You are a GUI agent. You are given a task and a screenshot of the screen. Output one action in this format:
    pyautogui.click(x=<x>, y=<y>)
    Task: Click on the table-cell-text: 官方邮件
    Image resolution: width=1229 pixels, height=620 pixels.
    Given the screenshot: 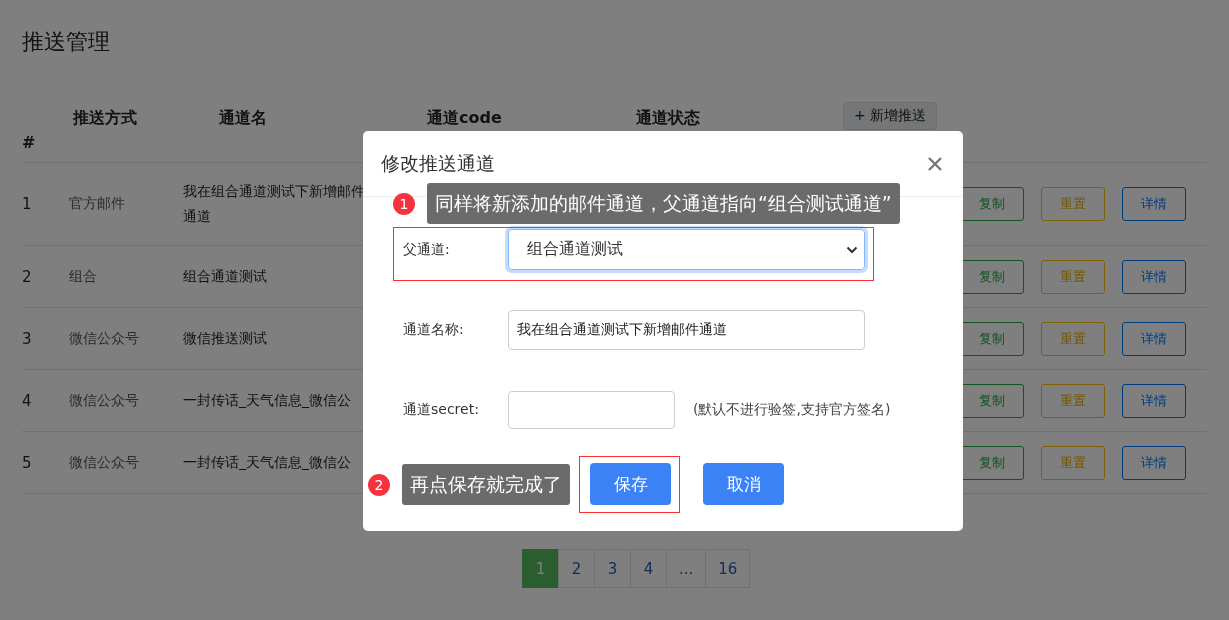 What is the action you would take?
    pyautogui.click(x=97, y=204)
    